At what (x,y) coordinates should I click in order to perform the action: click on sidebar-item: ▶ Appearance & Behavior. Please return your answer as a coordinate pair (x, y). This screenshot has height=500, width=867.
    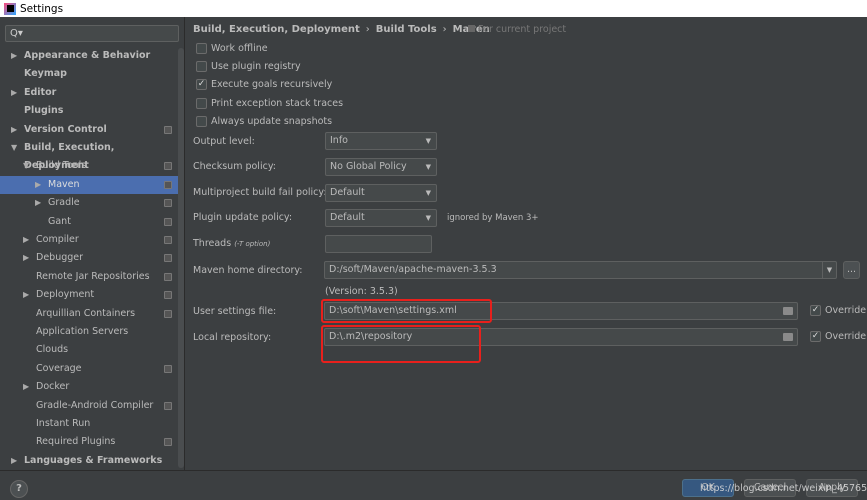
    Looking at the image, I should click on (89, 56).